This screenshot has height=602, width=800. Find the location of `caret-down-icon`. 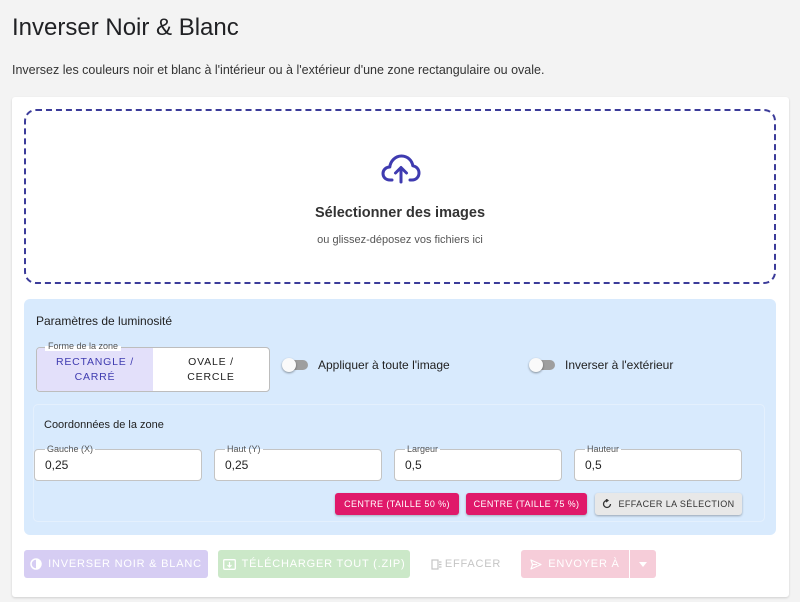

caret-down-icon is located at coordinates (643, 564).